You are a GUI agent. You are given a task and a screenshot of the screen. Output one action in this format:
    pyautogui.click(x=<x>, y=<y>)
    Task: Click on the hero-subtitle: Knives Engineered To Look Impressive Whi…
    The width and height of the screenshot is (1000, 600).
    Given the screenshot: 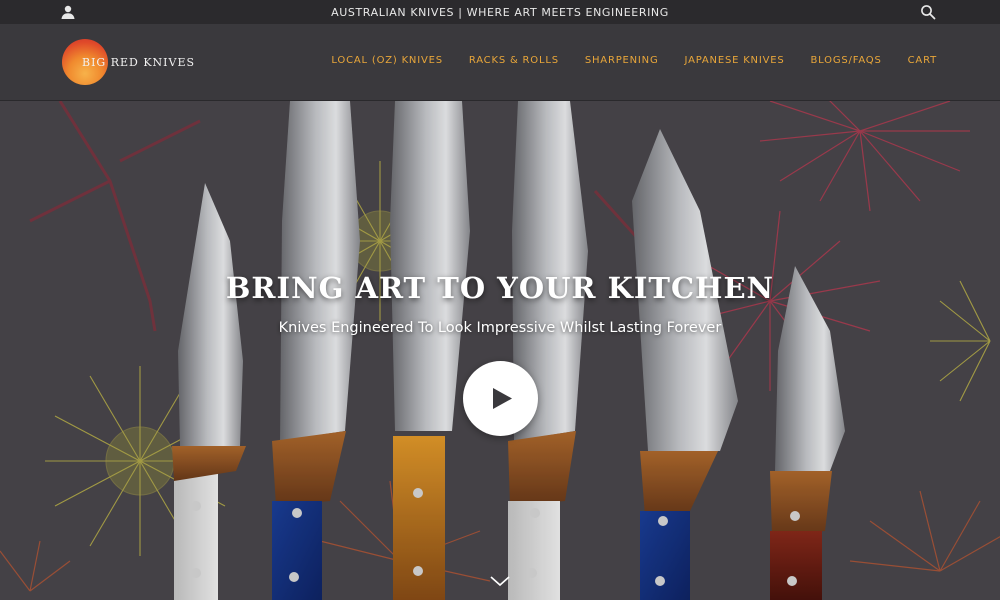 What is the action you would take?
    pyautogui.click(x=500, y=328)
    